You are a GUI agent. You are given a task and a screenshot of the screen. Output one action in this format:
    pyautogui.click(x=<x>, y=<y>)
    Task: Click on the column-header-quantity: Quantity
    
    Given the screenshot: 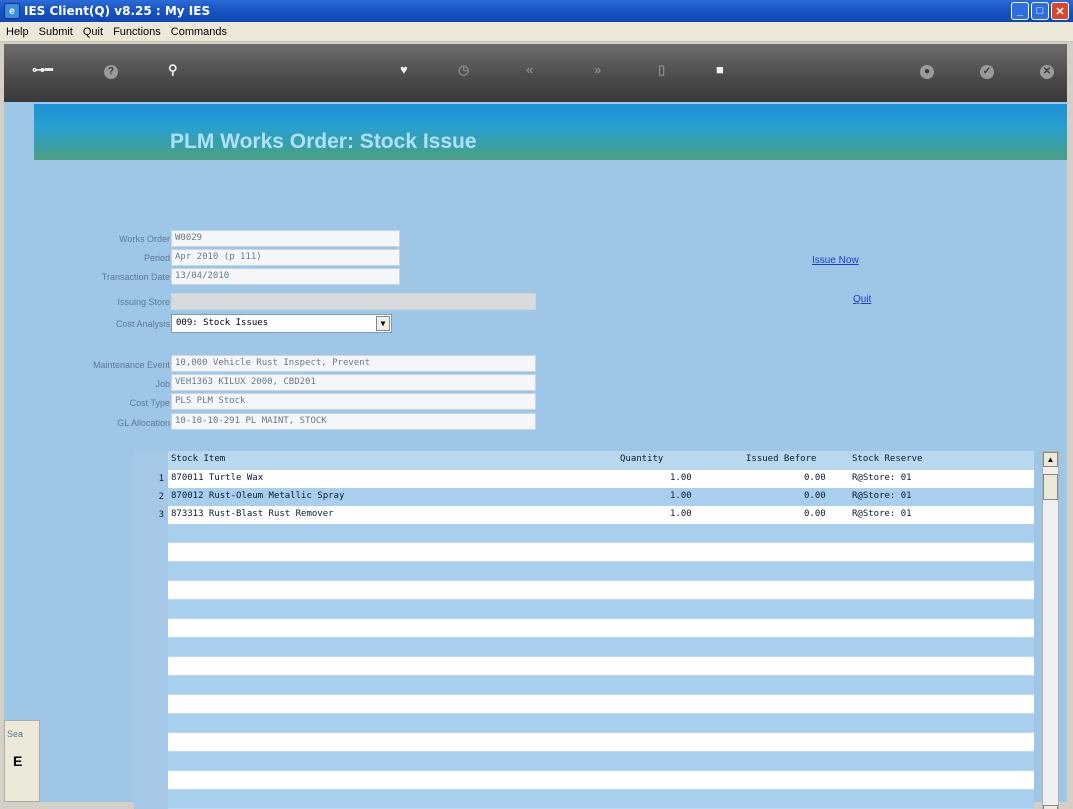 What is the action you would take?
    pyautogui.click(x=641, y=459)
    